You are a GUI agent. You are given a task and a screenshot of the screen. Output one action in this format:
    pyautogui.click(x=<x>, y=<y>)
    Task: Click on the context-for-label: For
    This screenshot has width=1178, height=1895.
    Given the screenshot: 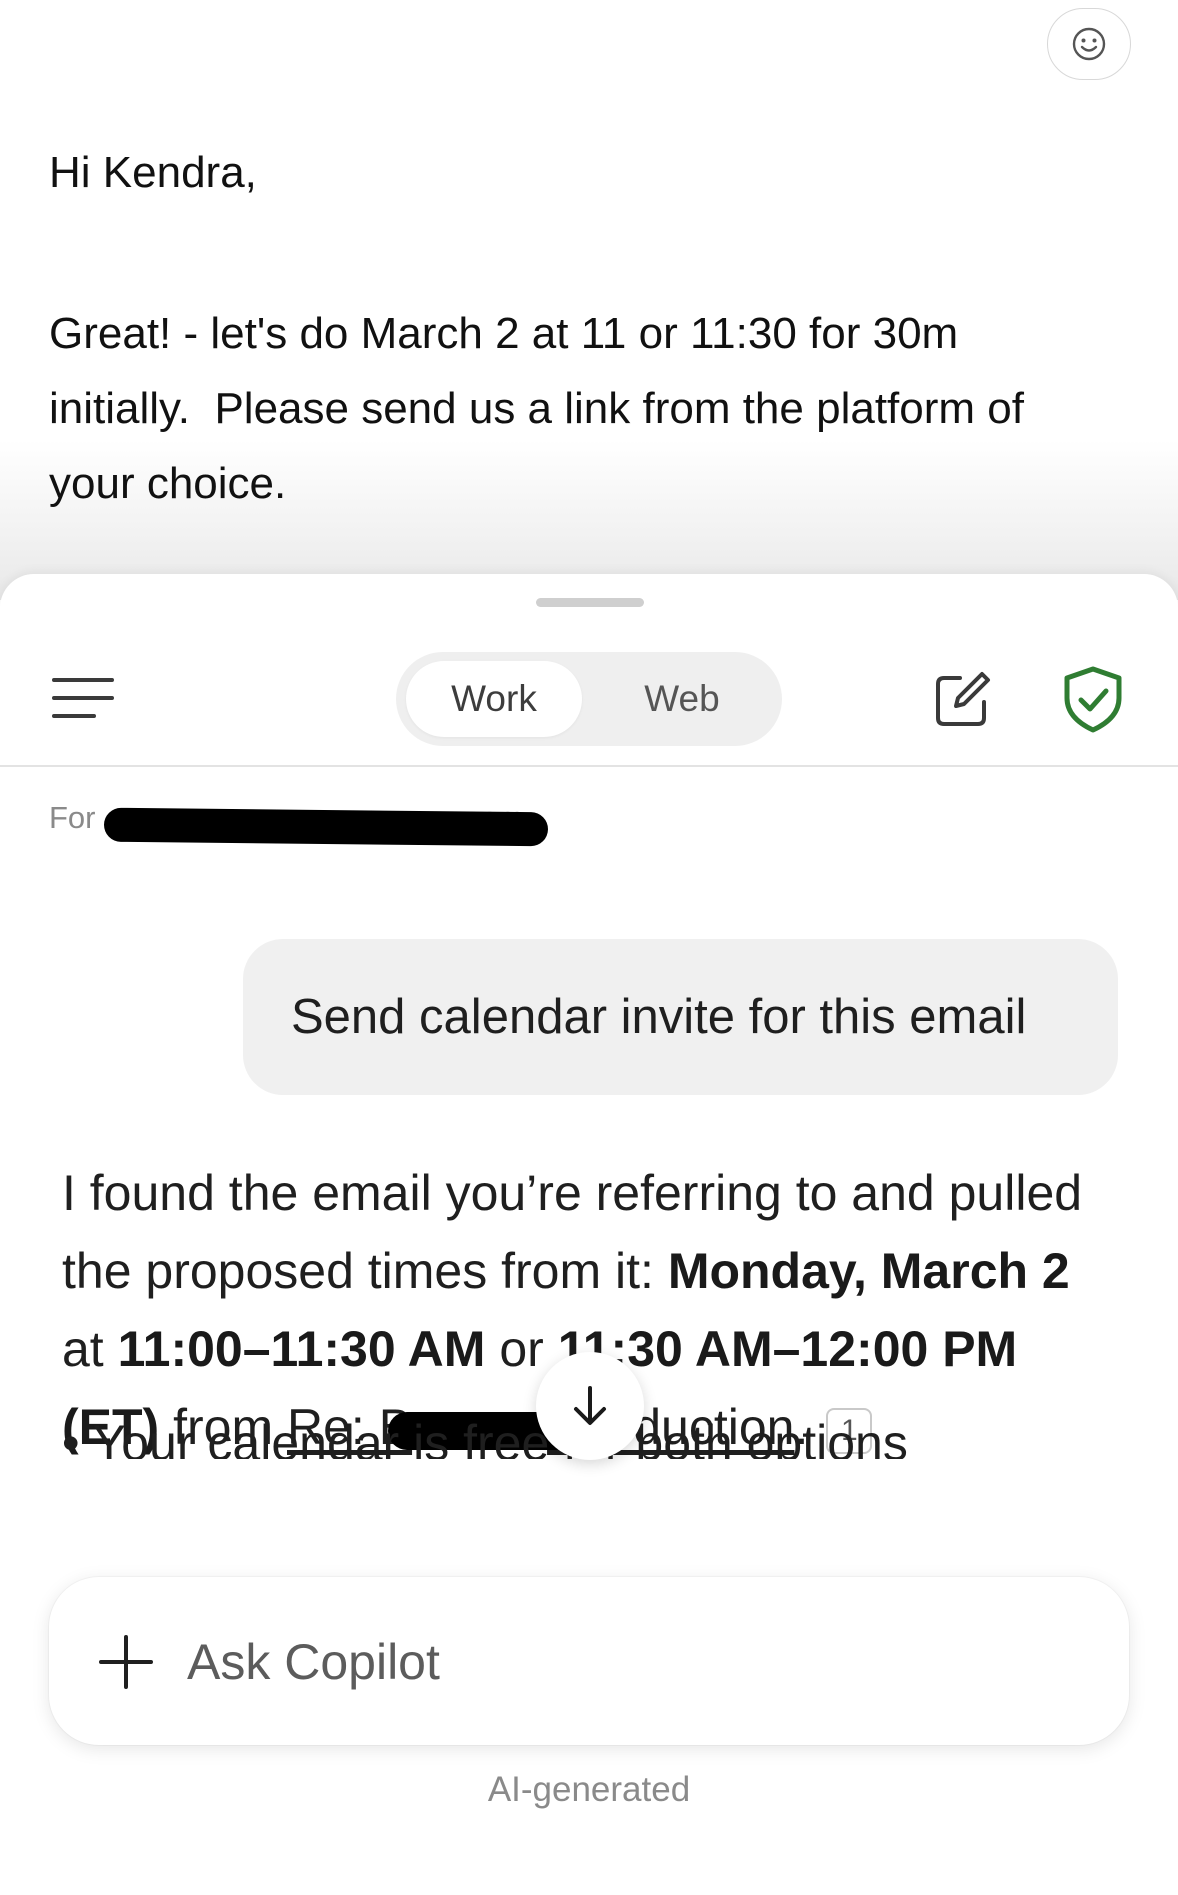 What is the action you would take?
    pyautogui.click(x=72, y=817)
    